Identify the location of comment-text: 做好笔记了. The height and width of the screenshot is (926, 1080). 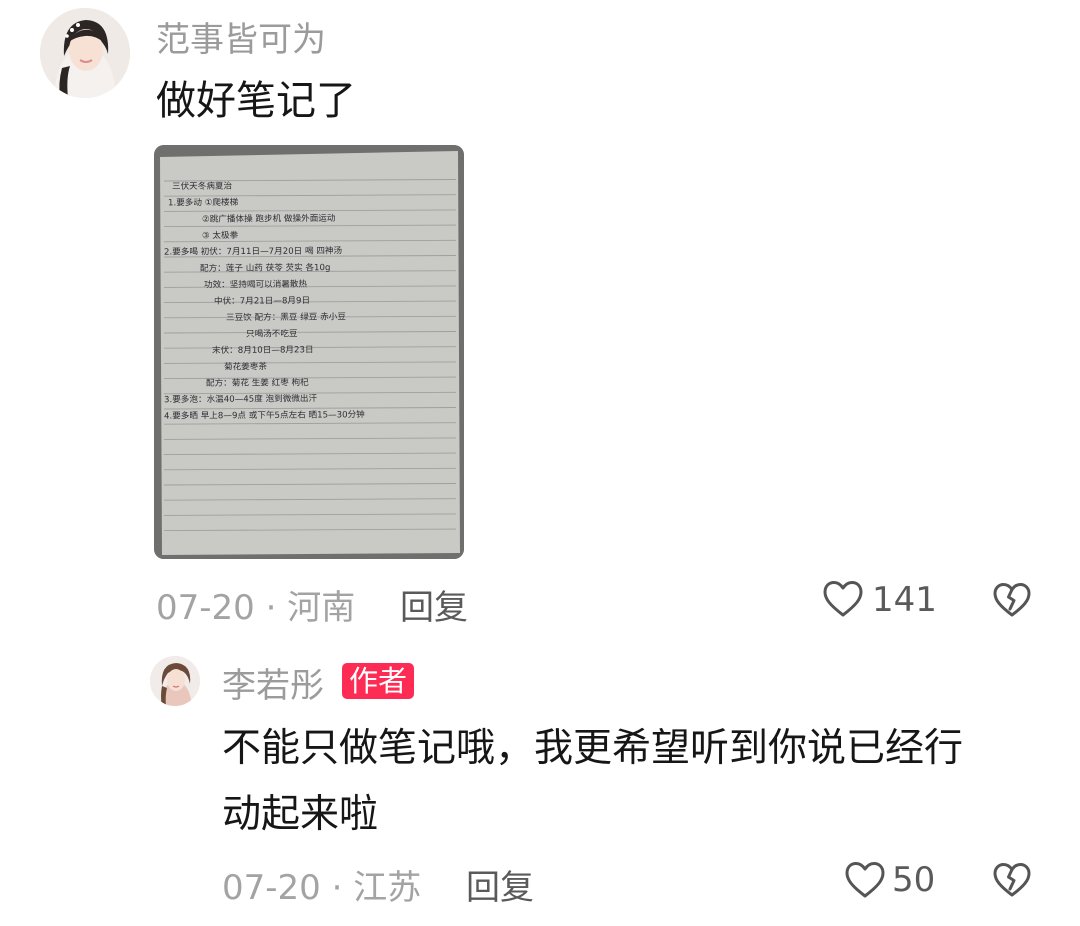
(256, 101).